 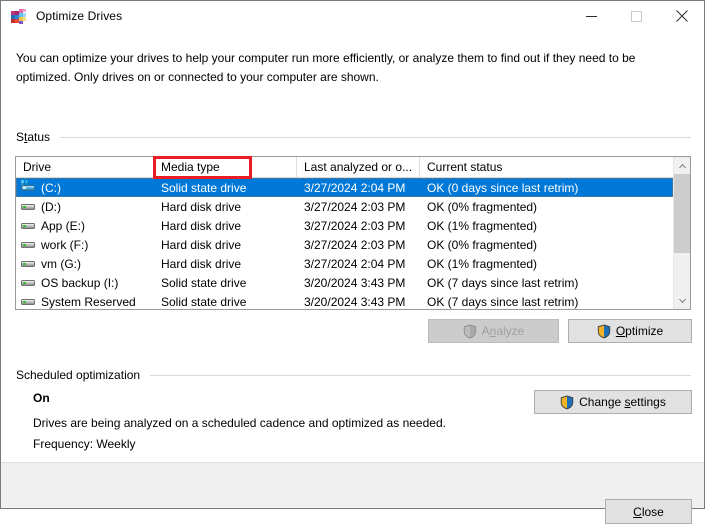 I want to click on chevron-down-icon, so click(x=682, y=300).